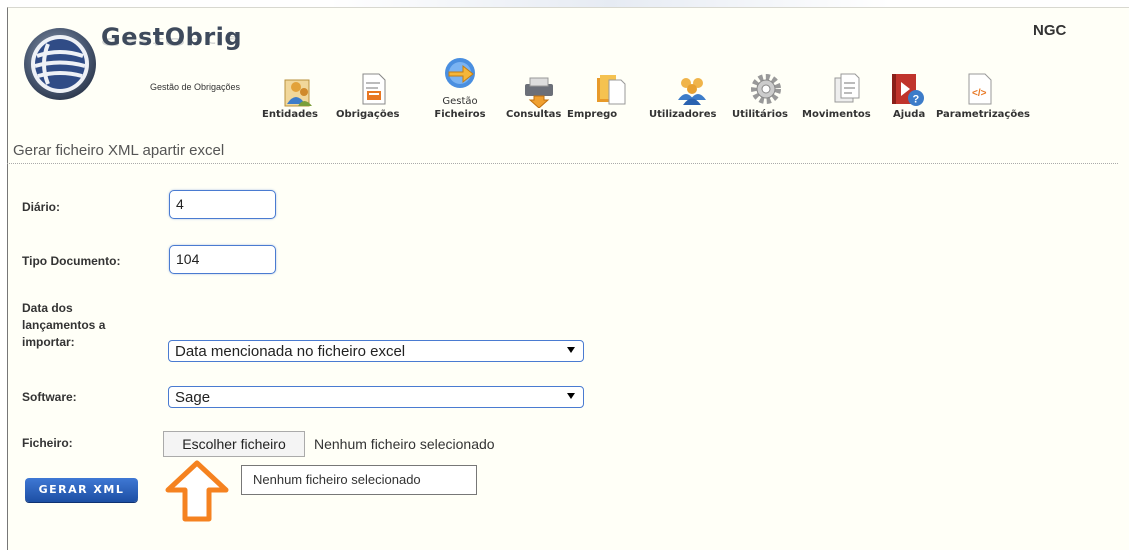 Image resolution: width=1129 pixels, height=550 pixels. I want to click on code-document-icon: </>, so click(980, 89).